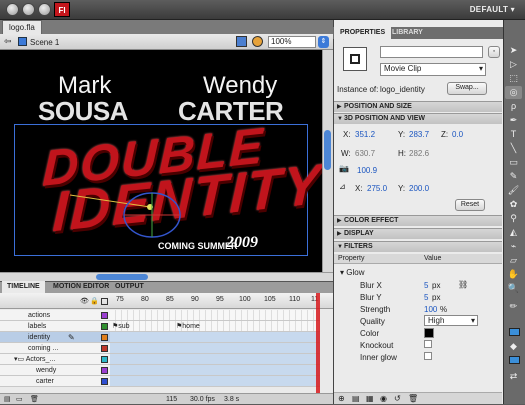  I want to click on pencil-tool-icon: ✎, so click(513, 176).